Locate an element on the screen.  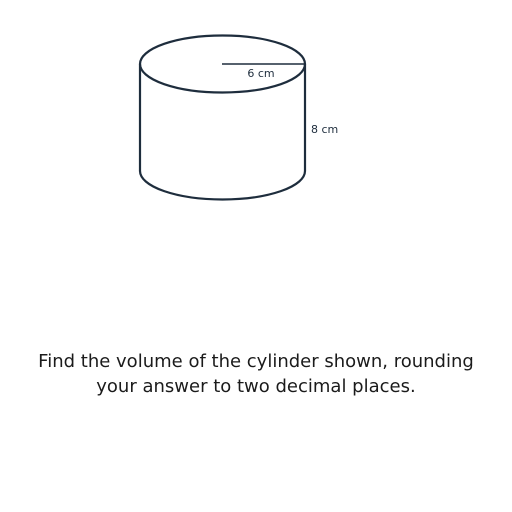
radius-label: 6 cm is located at coordinates (260, 73).